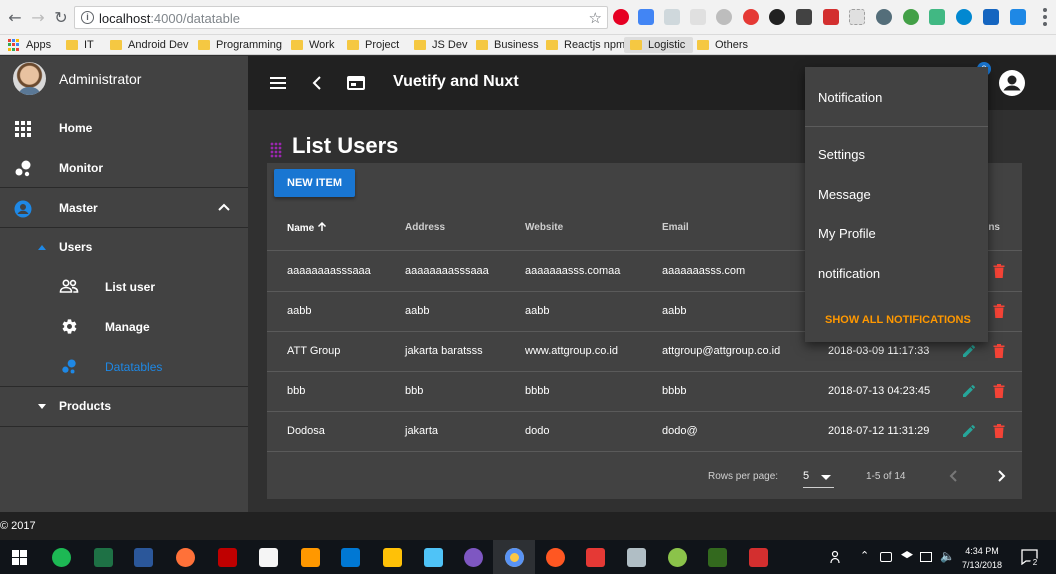 Image resolution: width=1056 pixels, height=574 pixels. What do you see at coordinates (982, 551) in the screenshot?
I see `clock-time: 4:34 PM` at bounding box center [982, 551].